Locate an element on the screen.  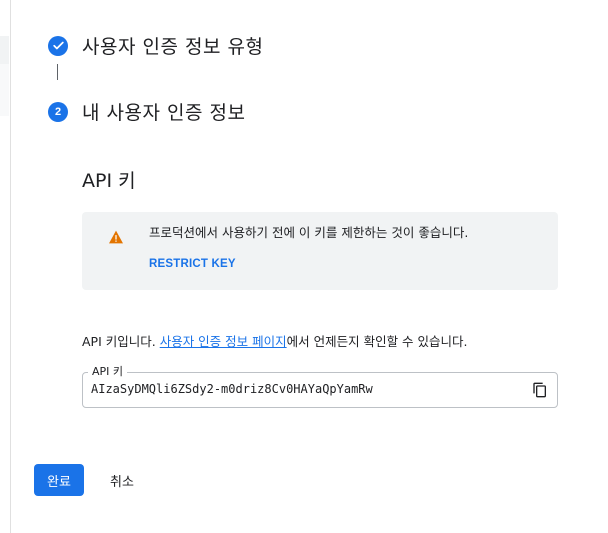
section-title: API 키 is located at coordinates (109, 181).